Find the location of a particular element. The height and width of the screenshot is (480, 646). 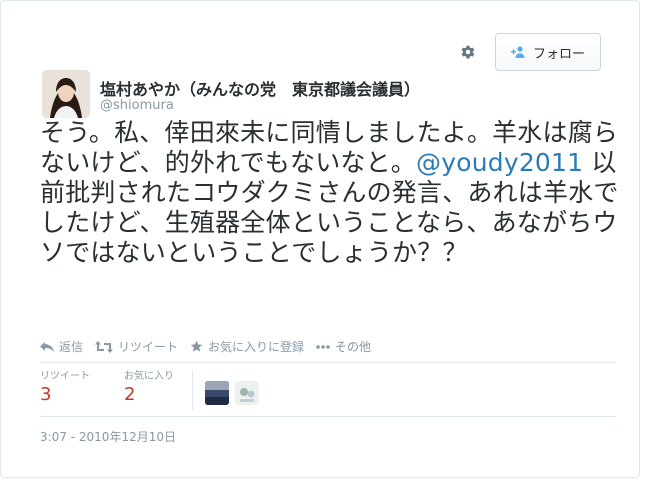

avatar-image is located at coordinates (66, 94).